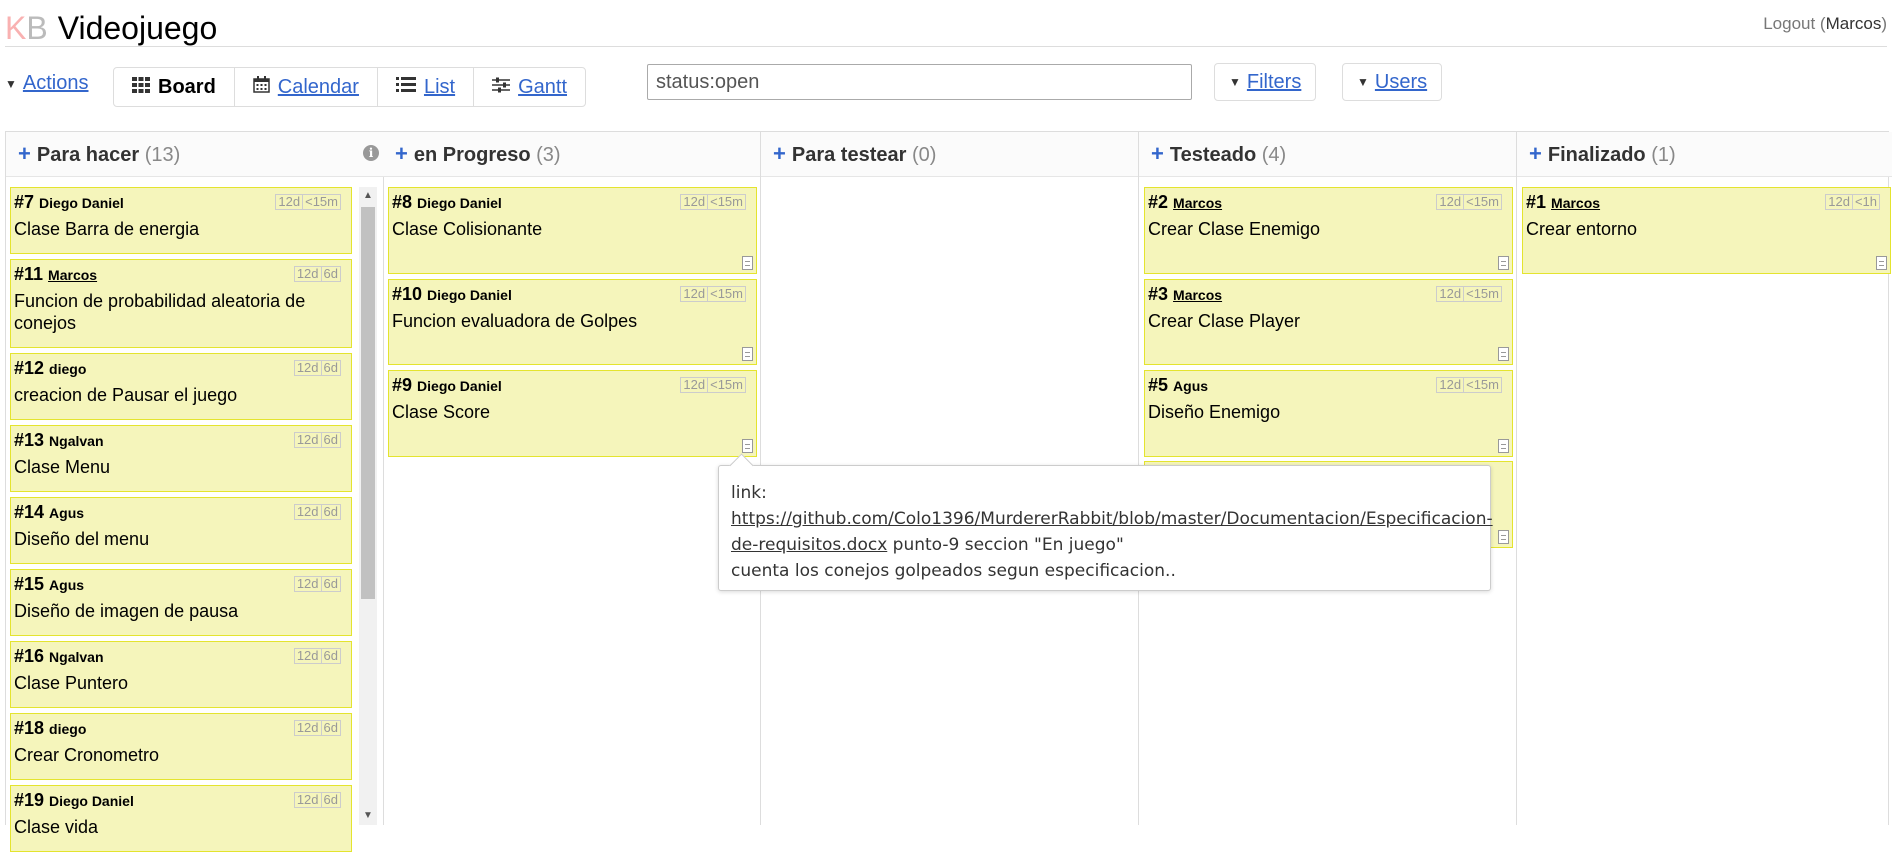 This screenshot has height=852, width=1892. Describe the element at coordinates (713, 385) in the screenshot. I see `task-age: 12d <15m` at that location.